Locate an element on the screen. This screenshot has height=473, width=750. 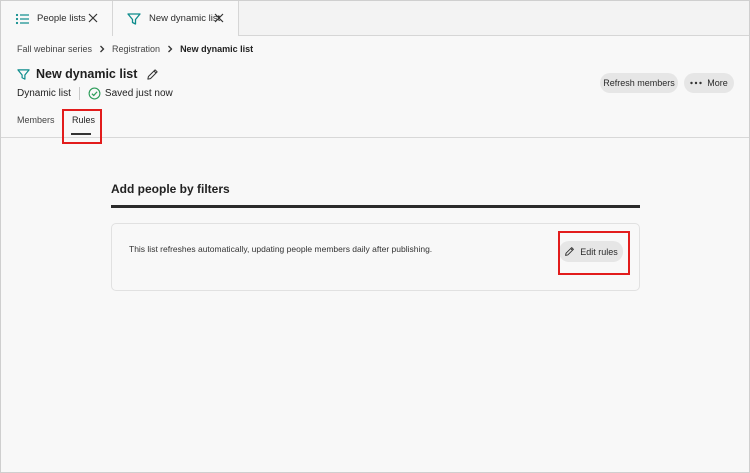
title-row: New dynamic list is located at coordinates (88, 74).